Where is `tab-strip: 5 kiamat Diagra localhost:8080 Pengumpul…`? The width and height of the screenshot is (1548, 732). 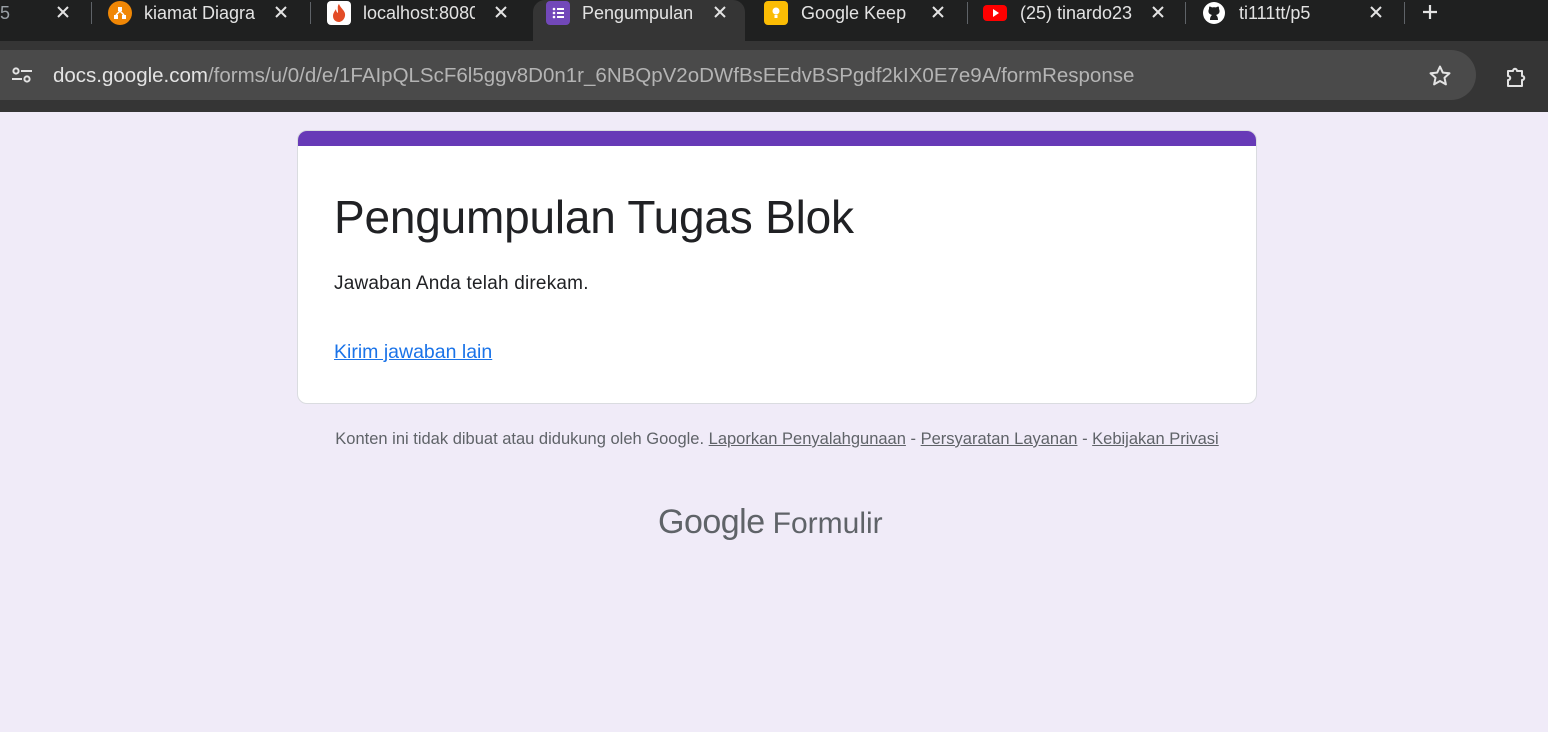 tab-strip: 5 kiamat Diagra localhost:8080 Pengumpul… is located at coordinates (774, 20).